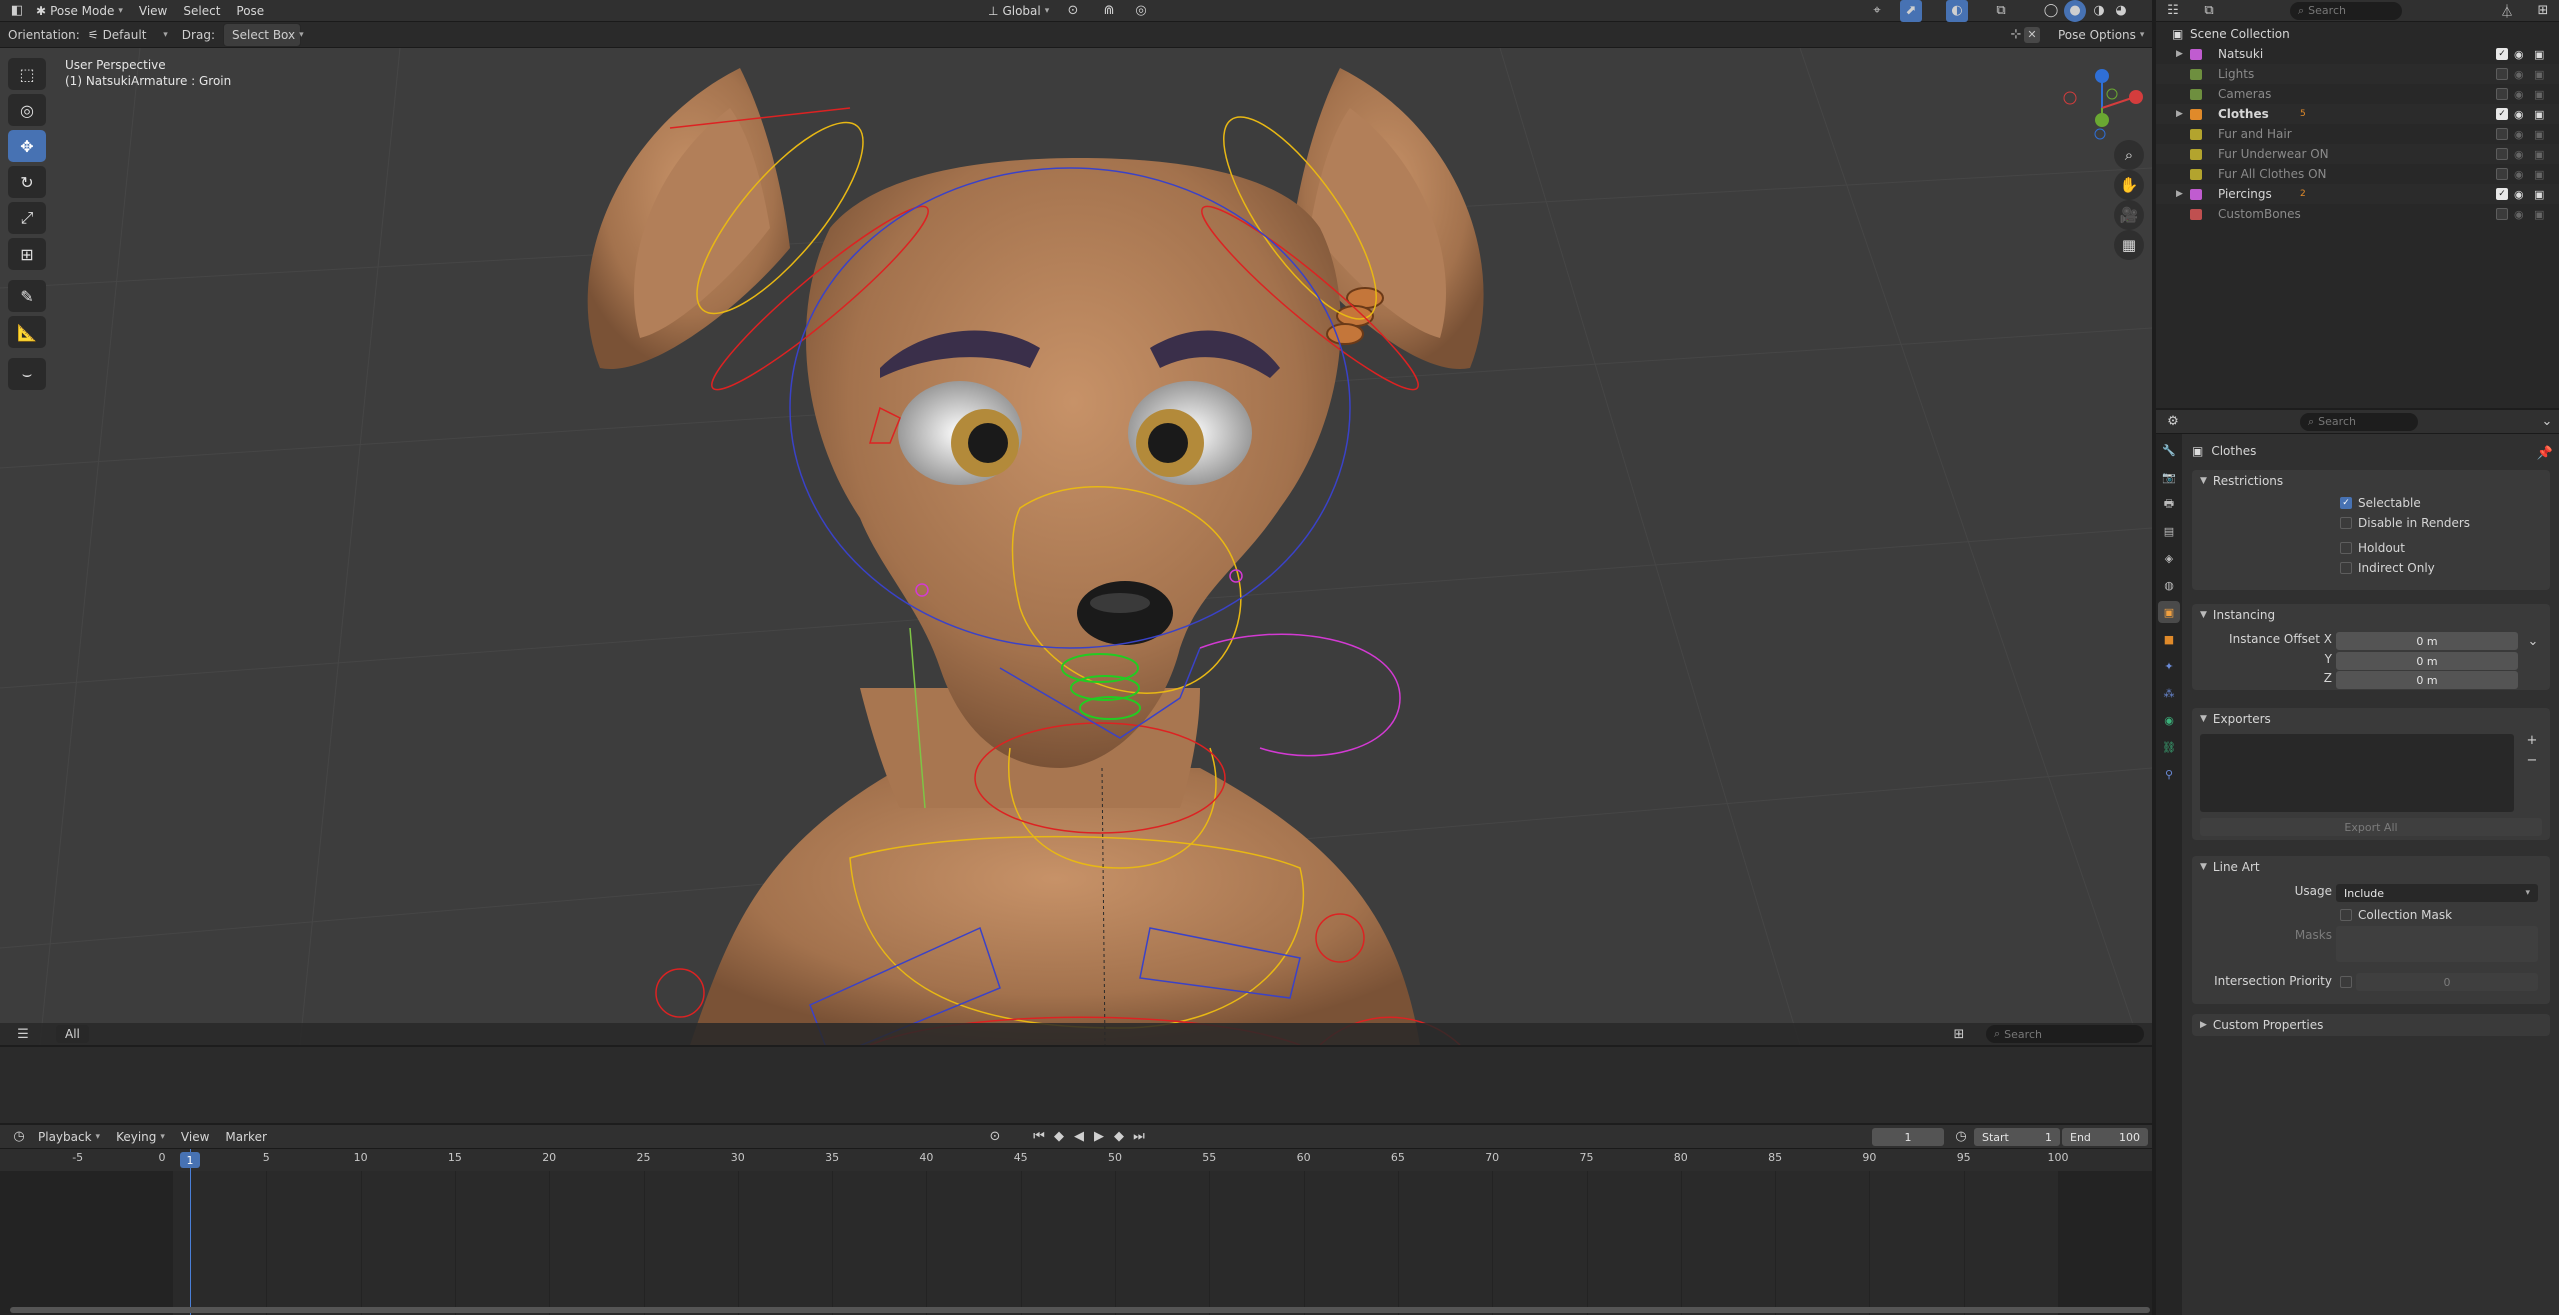  What do you see at coordinates (2051, 11) in the screenshot?
I see `wireframe-shading-icon: ◯` at bounding box center [2051, 11].